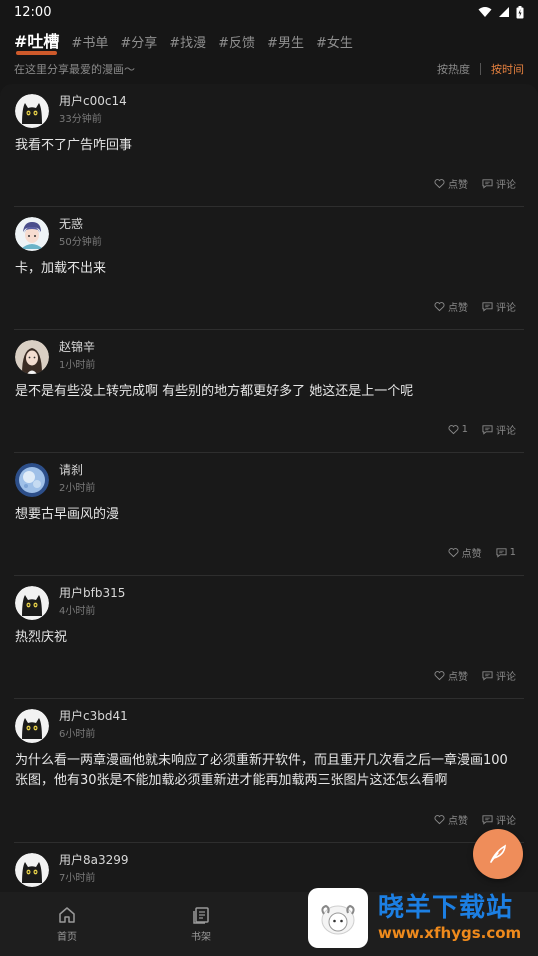  What do you see at coordinates (201, 937) in the screenshot?
I see `nav-bookshelf-label: 书架` at bounding box center [201, 937].